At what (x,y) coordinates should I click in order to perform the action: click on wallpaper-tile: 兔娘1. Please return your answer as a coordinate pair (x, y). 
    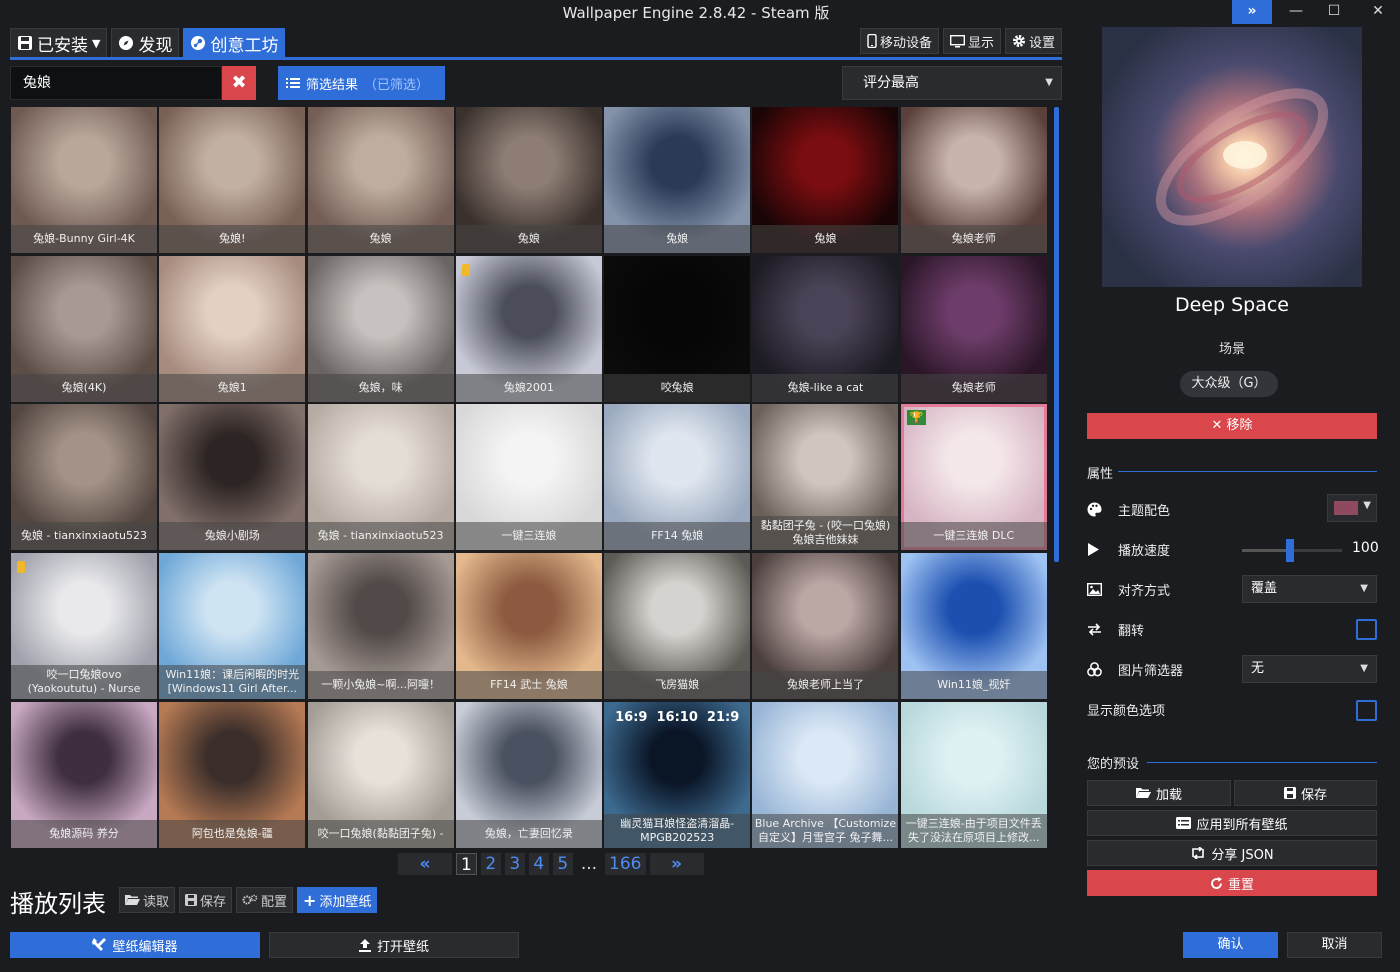
    Looking at the image, I should click on (232, 328).